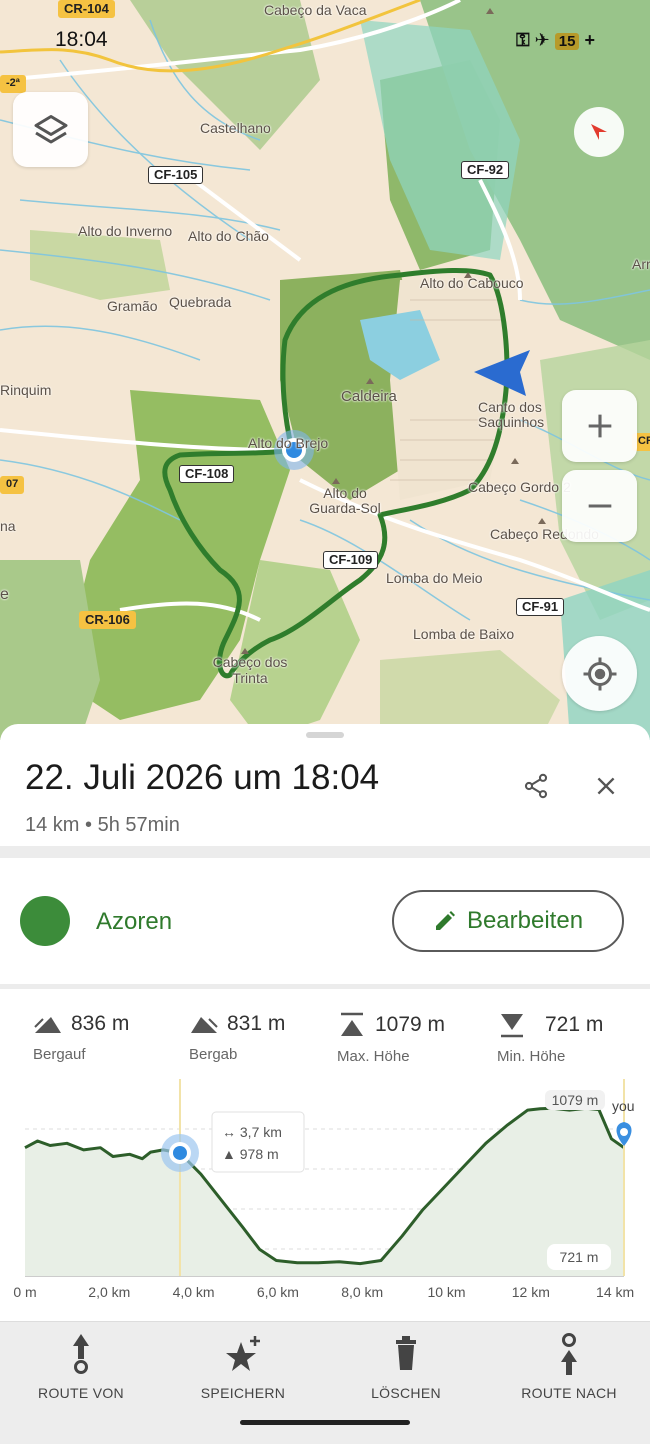  What do you see at coordinates (352, 1024) in the screenshot?
I see `max-altitude-icon` at bounding box center [352, 1024].